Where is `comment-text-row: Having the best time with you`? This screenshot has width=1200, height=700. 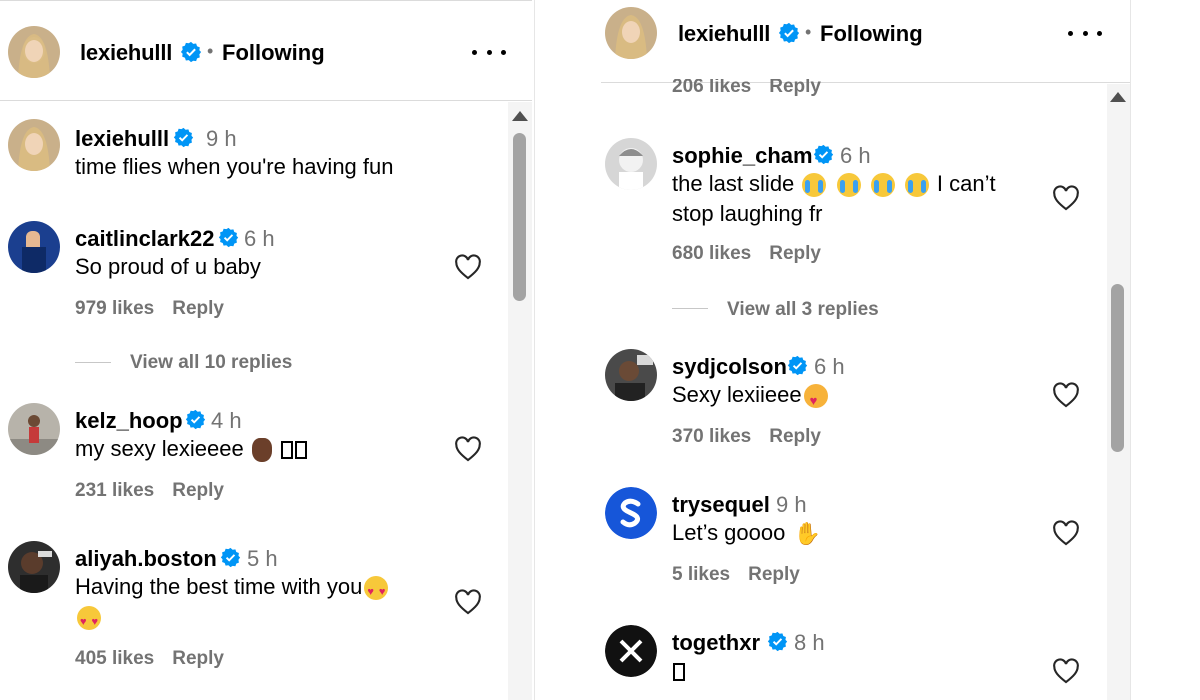
comment-text-row: Having the best time with you is located at coordinates (245, 604).